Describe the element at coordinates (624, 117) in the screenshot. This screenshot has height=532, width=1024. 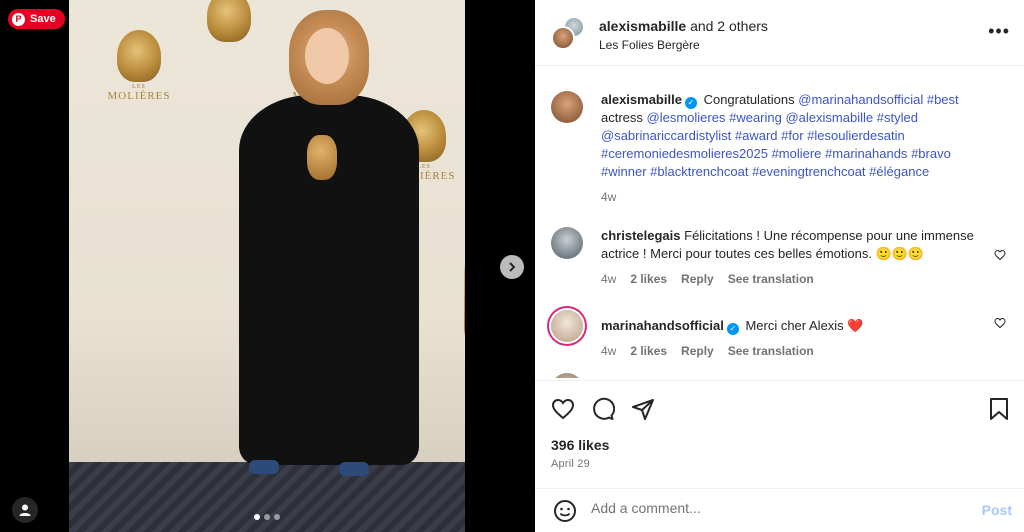
I see `caption-text-part: actress` at that location.